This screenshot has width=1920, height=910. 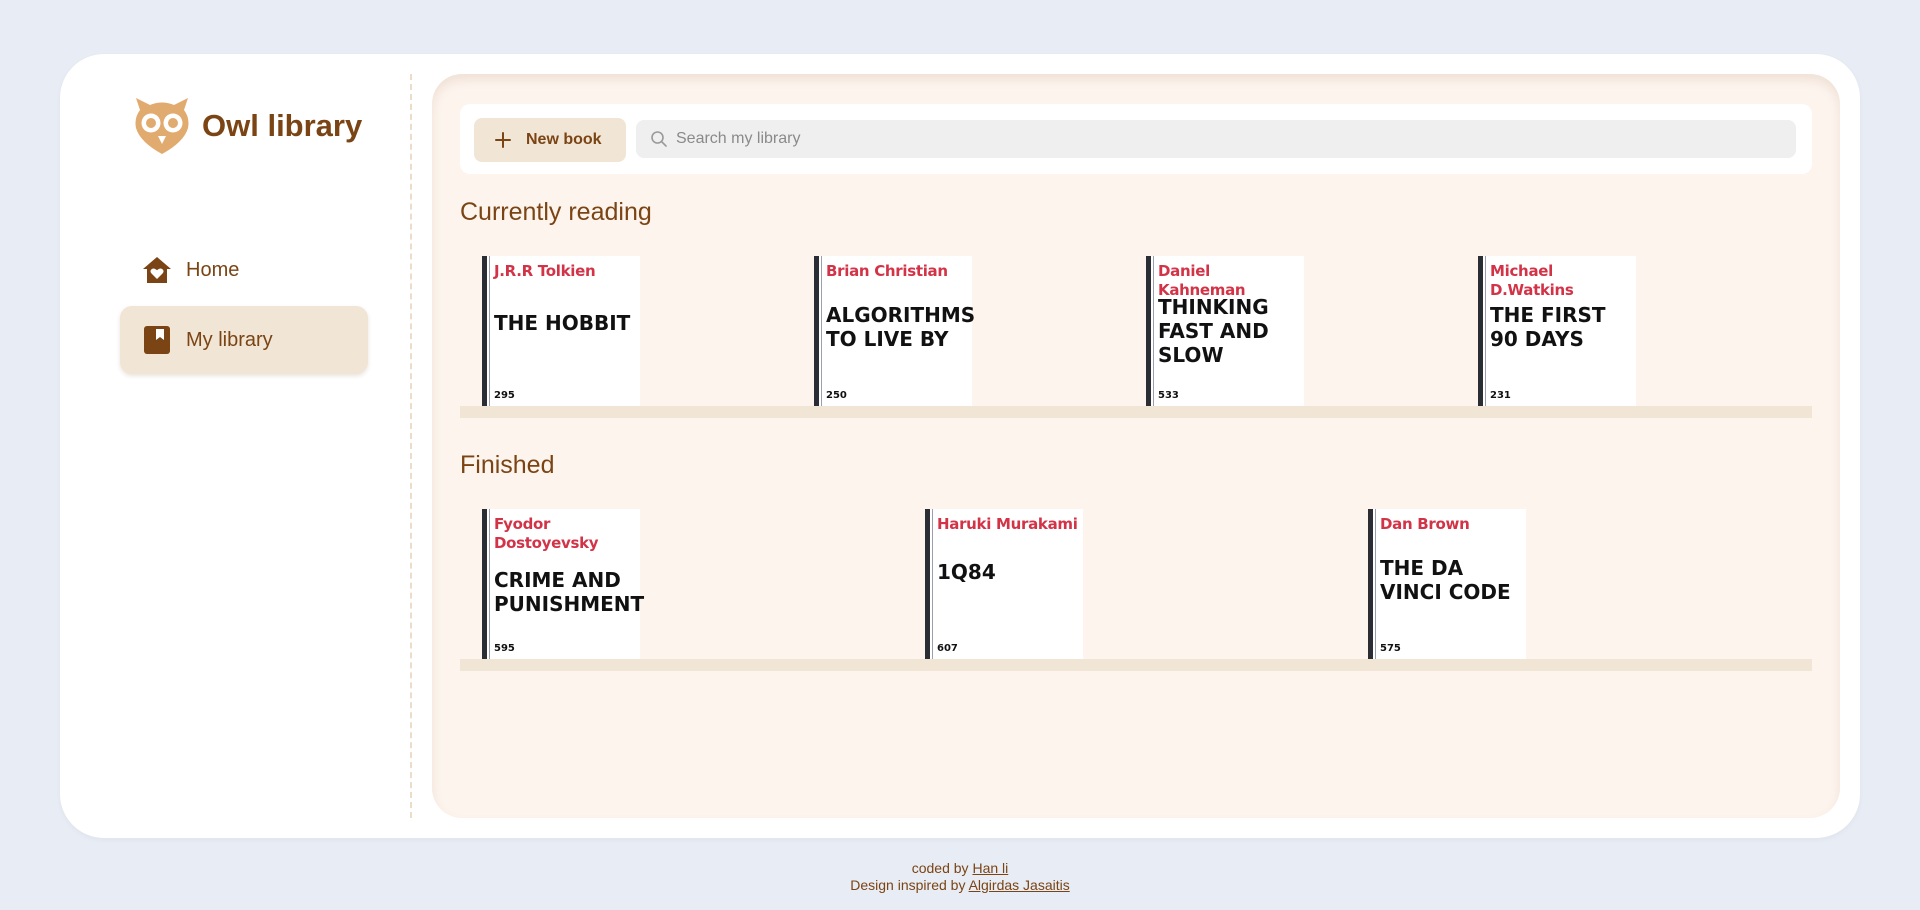 I want to click on bookmark-book-icon, so click(x=157, y=340).